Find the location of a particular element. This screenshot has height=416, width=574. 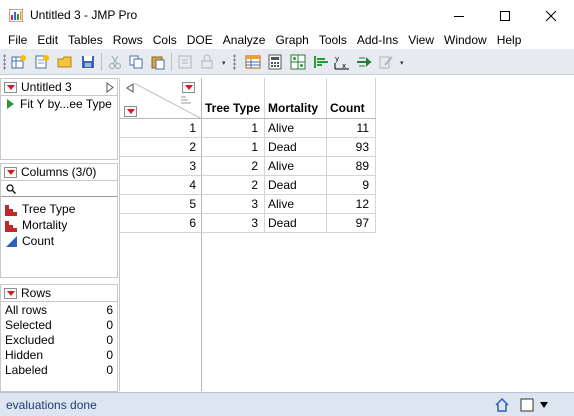

menu-graph: Graph is located at coordinates (291, 40).